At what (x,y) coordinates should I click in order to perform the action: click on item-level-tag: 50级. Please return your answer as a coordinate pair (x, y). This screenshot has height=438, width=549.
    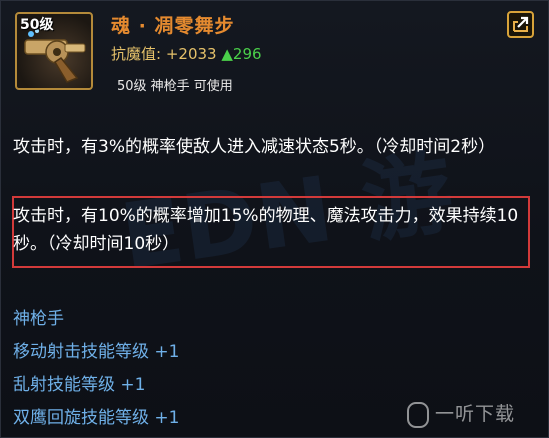
    Looking at the image, I should click on (37, 25).